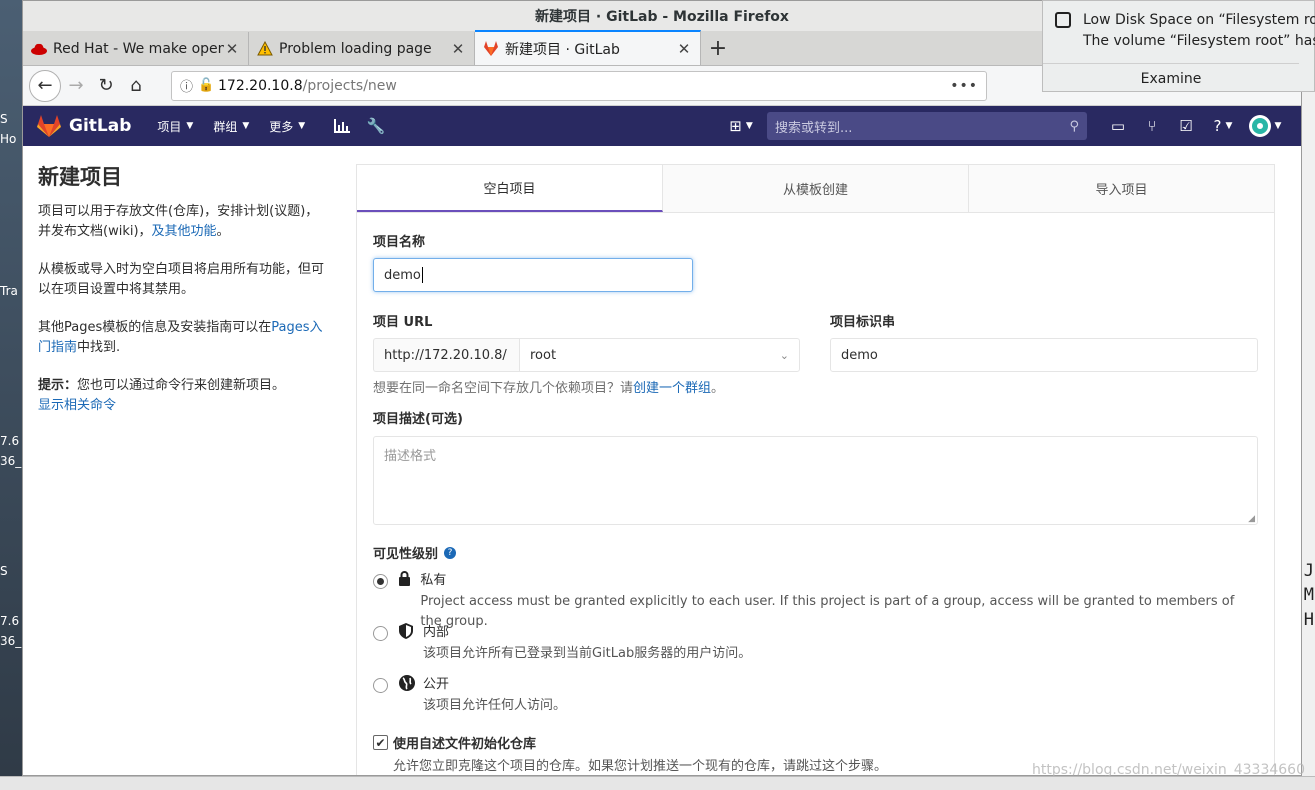 The width and height of the screenshot is (1315, 790). What do you see at coordinates (446, 355) in the screenshot?
I see `url-prefix: http://172.20.10.8/` at bounding box center [446, 355].